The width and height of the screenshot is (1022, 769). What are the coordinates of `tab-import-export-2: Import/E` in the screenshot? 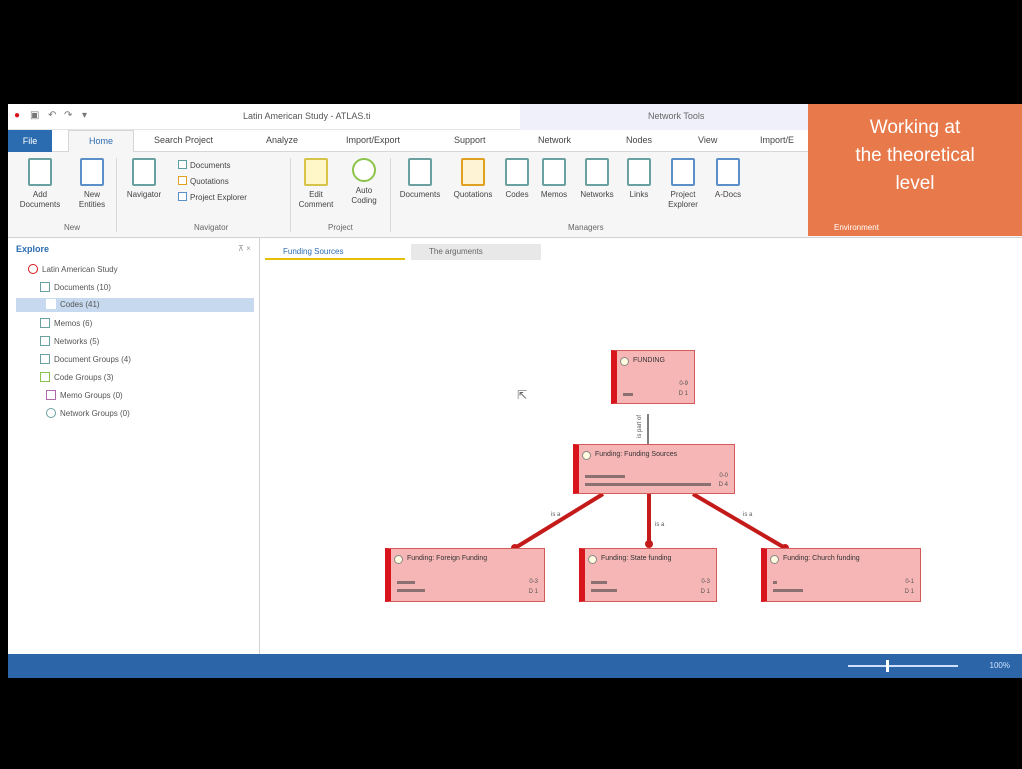 It's located at (777, 140).